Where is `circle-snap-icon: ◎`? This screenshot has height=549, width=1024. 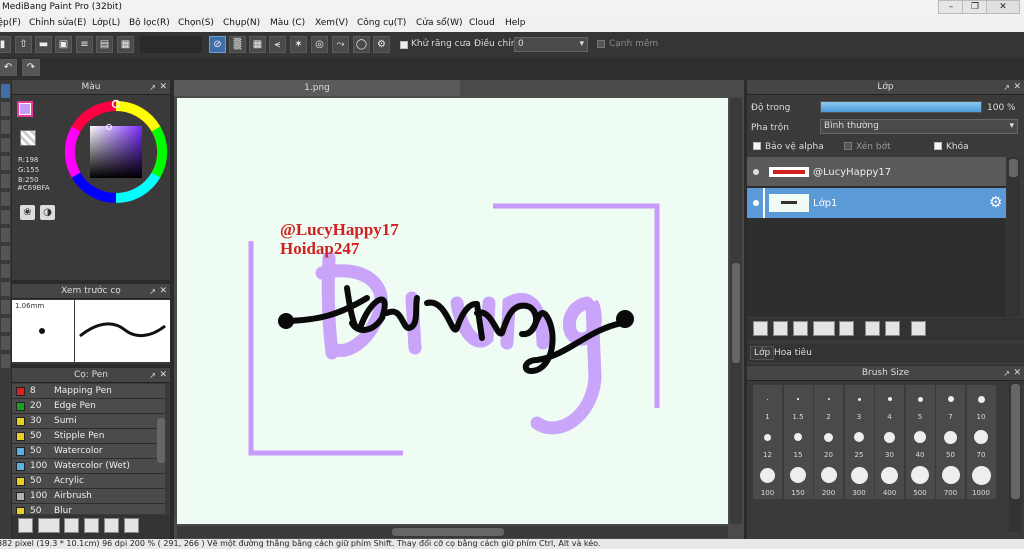
circle-snap-icon: ◎ is located at coordinates (319, 44).